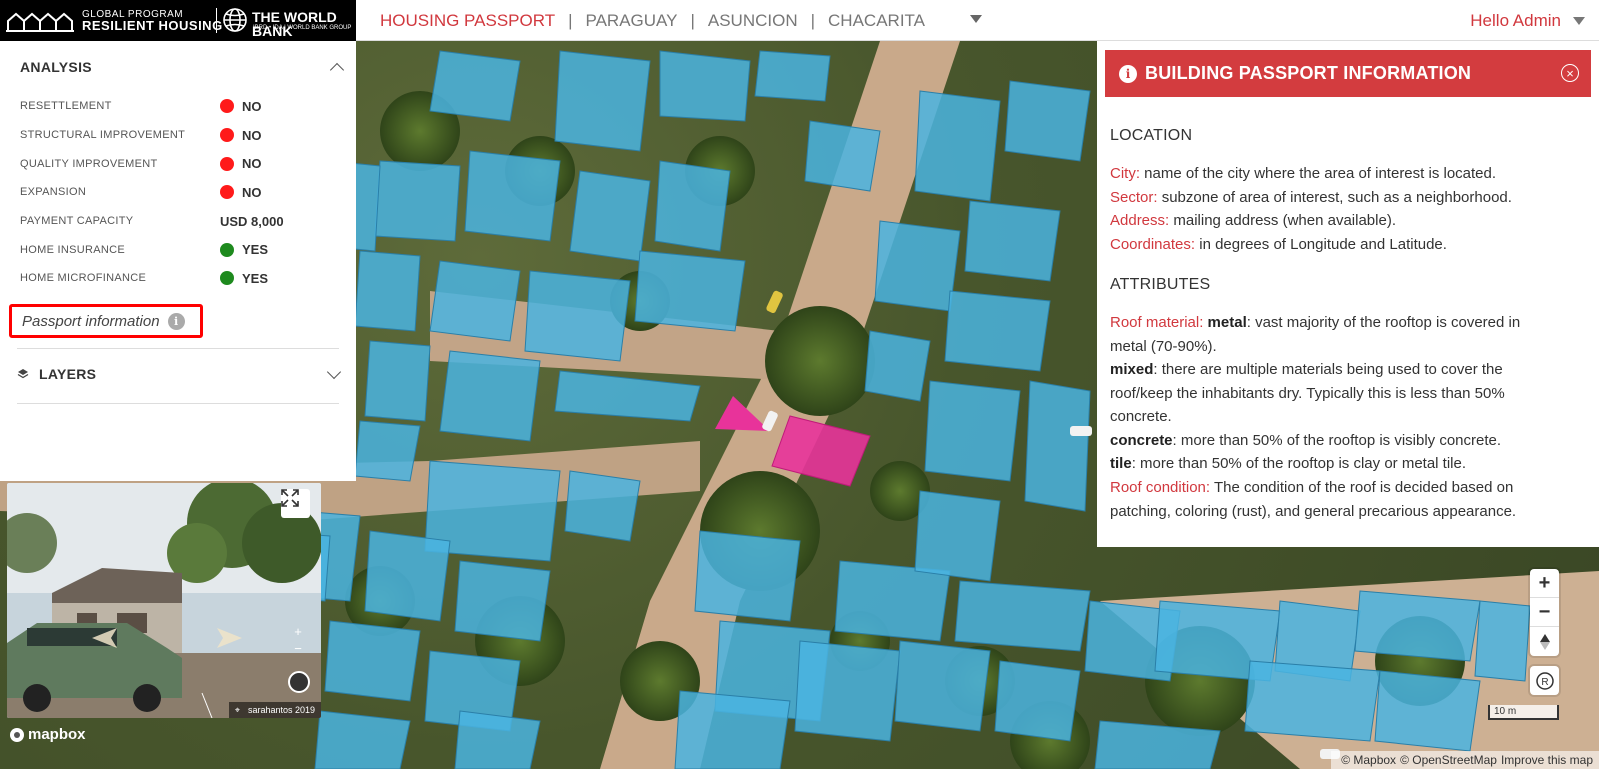 Image resolution: width=1599 pixels, height=769 pixels. Describe the element at coordinates (180, 106) in the screenshot. I see `analysis-row-resettlement: RESETTLEMENT NO` at that location.